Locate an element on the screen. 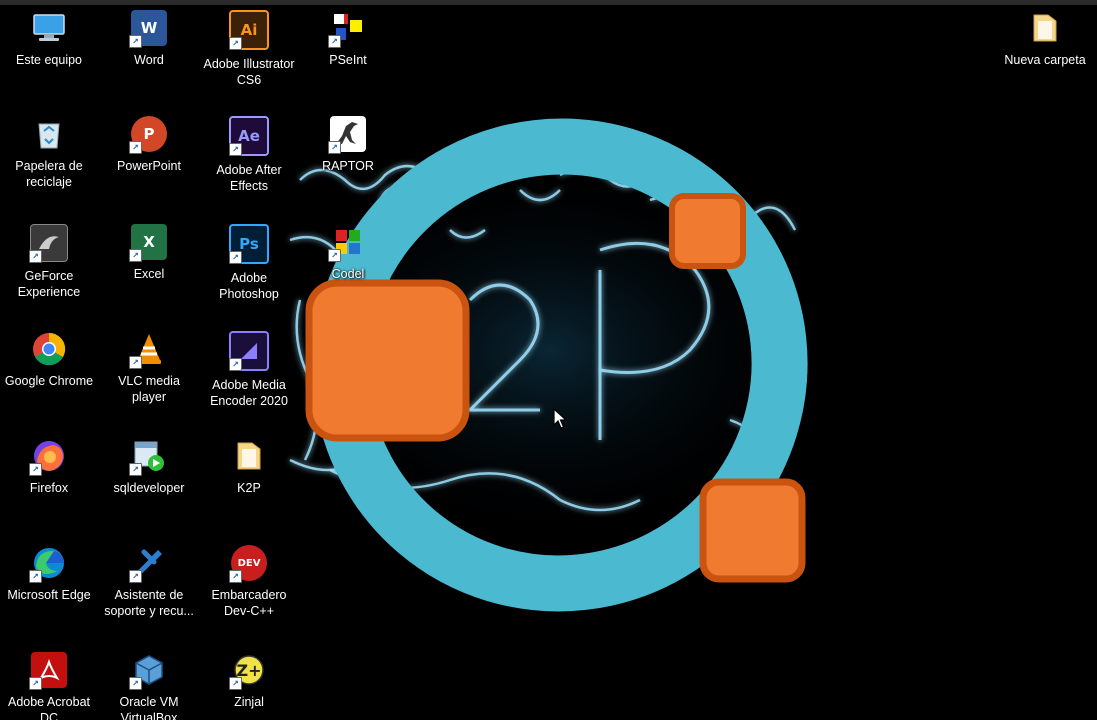  chrome-icon is located at coordinates (49, 349).